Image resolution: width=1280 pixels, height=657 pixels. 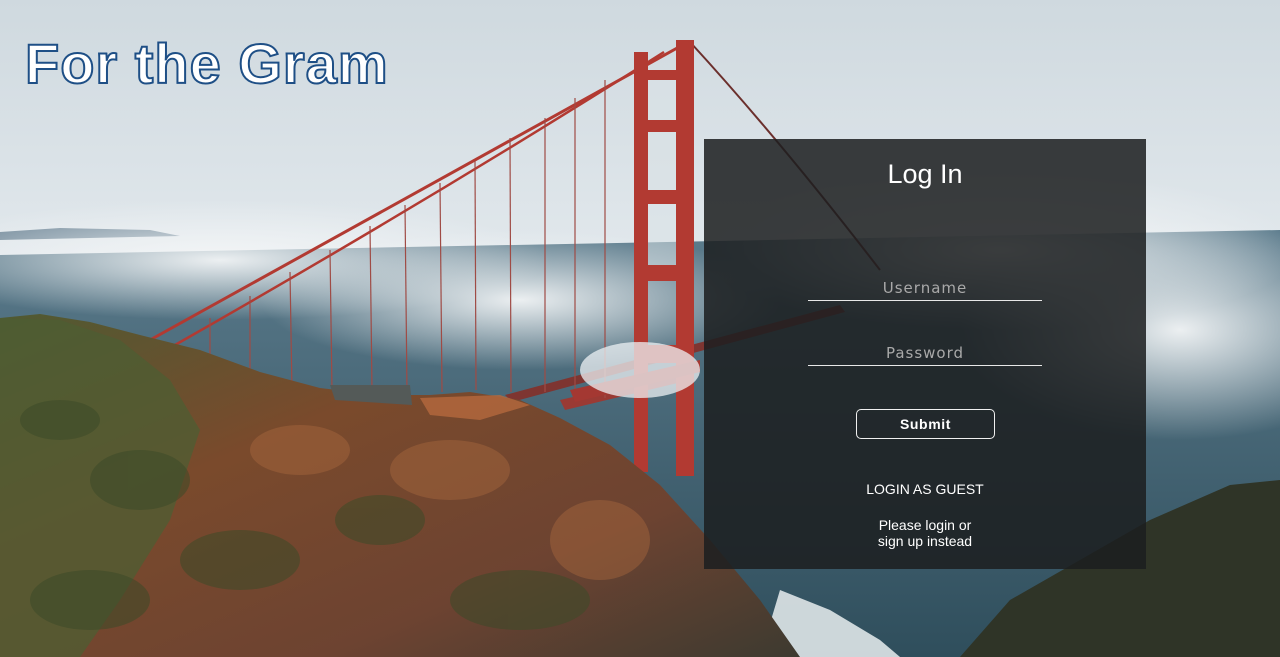 I want to click on username-input, so click(x=925, y=288).